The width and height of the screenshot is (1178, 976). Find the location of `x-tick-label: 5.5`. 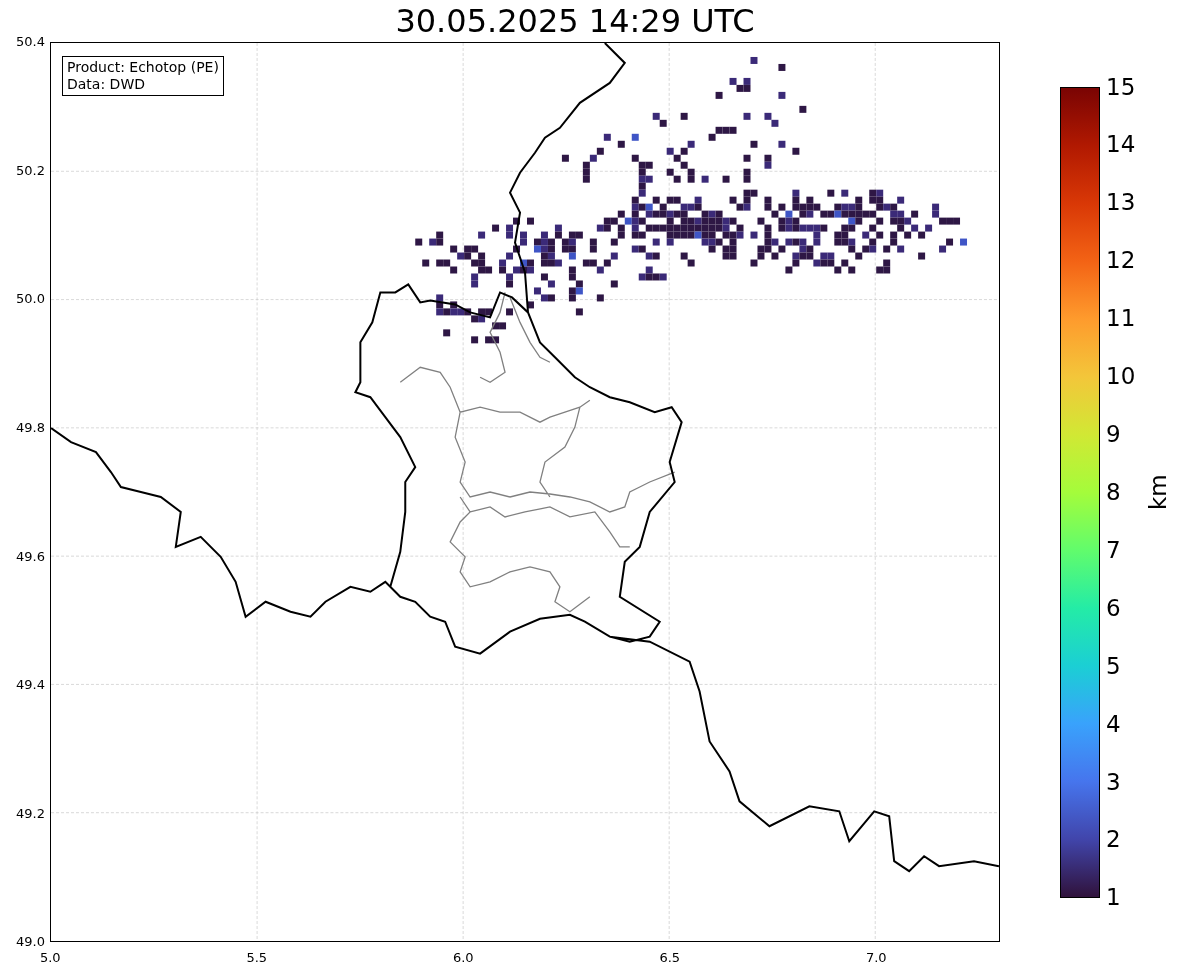

x-tick-label: 5.5 is located at coordinates (257, 958).